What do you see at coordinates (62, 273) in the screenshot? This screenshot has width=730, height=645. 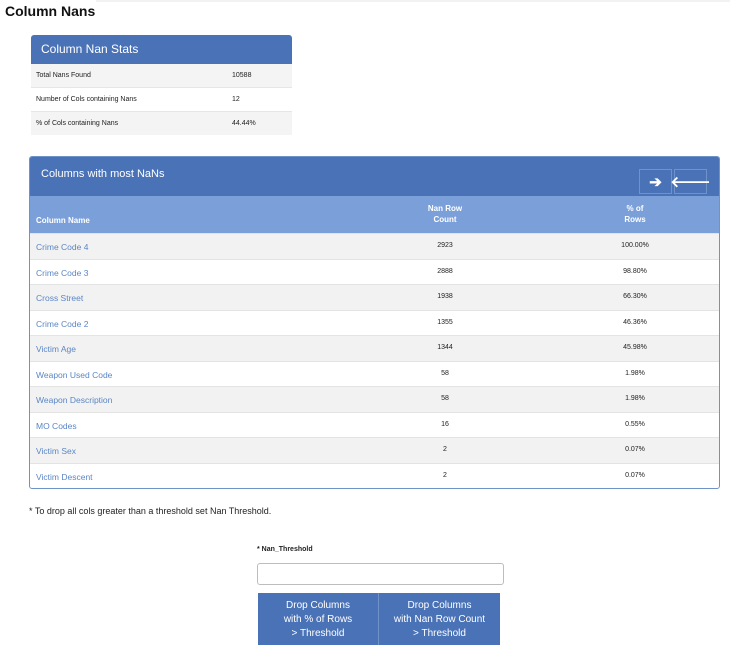 I see `column-name-link: Crime Code 3` at bounding box center [62, 273].